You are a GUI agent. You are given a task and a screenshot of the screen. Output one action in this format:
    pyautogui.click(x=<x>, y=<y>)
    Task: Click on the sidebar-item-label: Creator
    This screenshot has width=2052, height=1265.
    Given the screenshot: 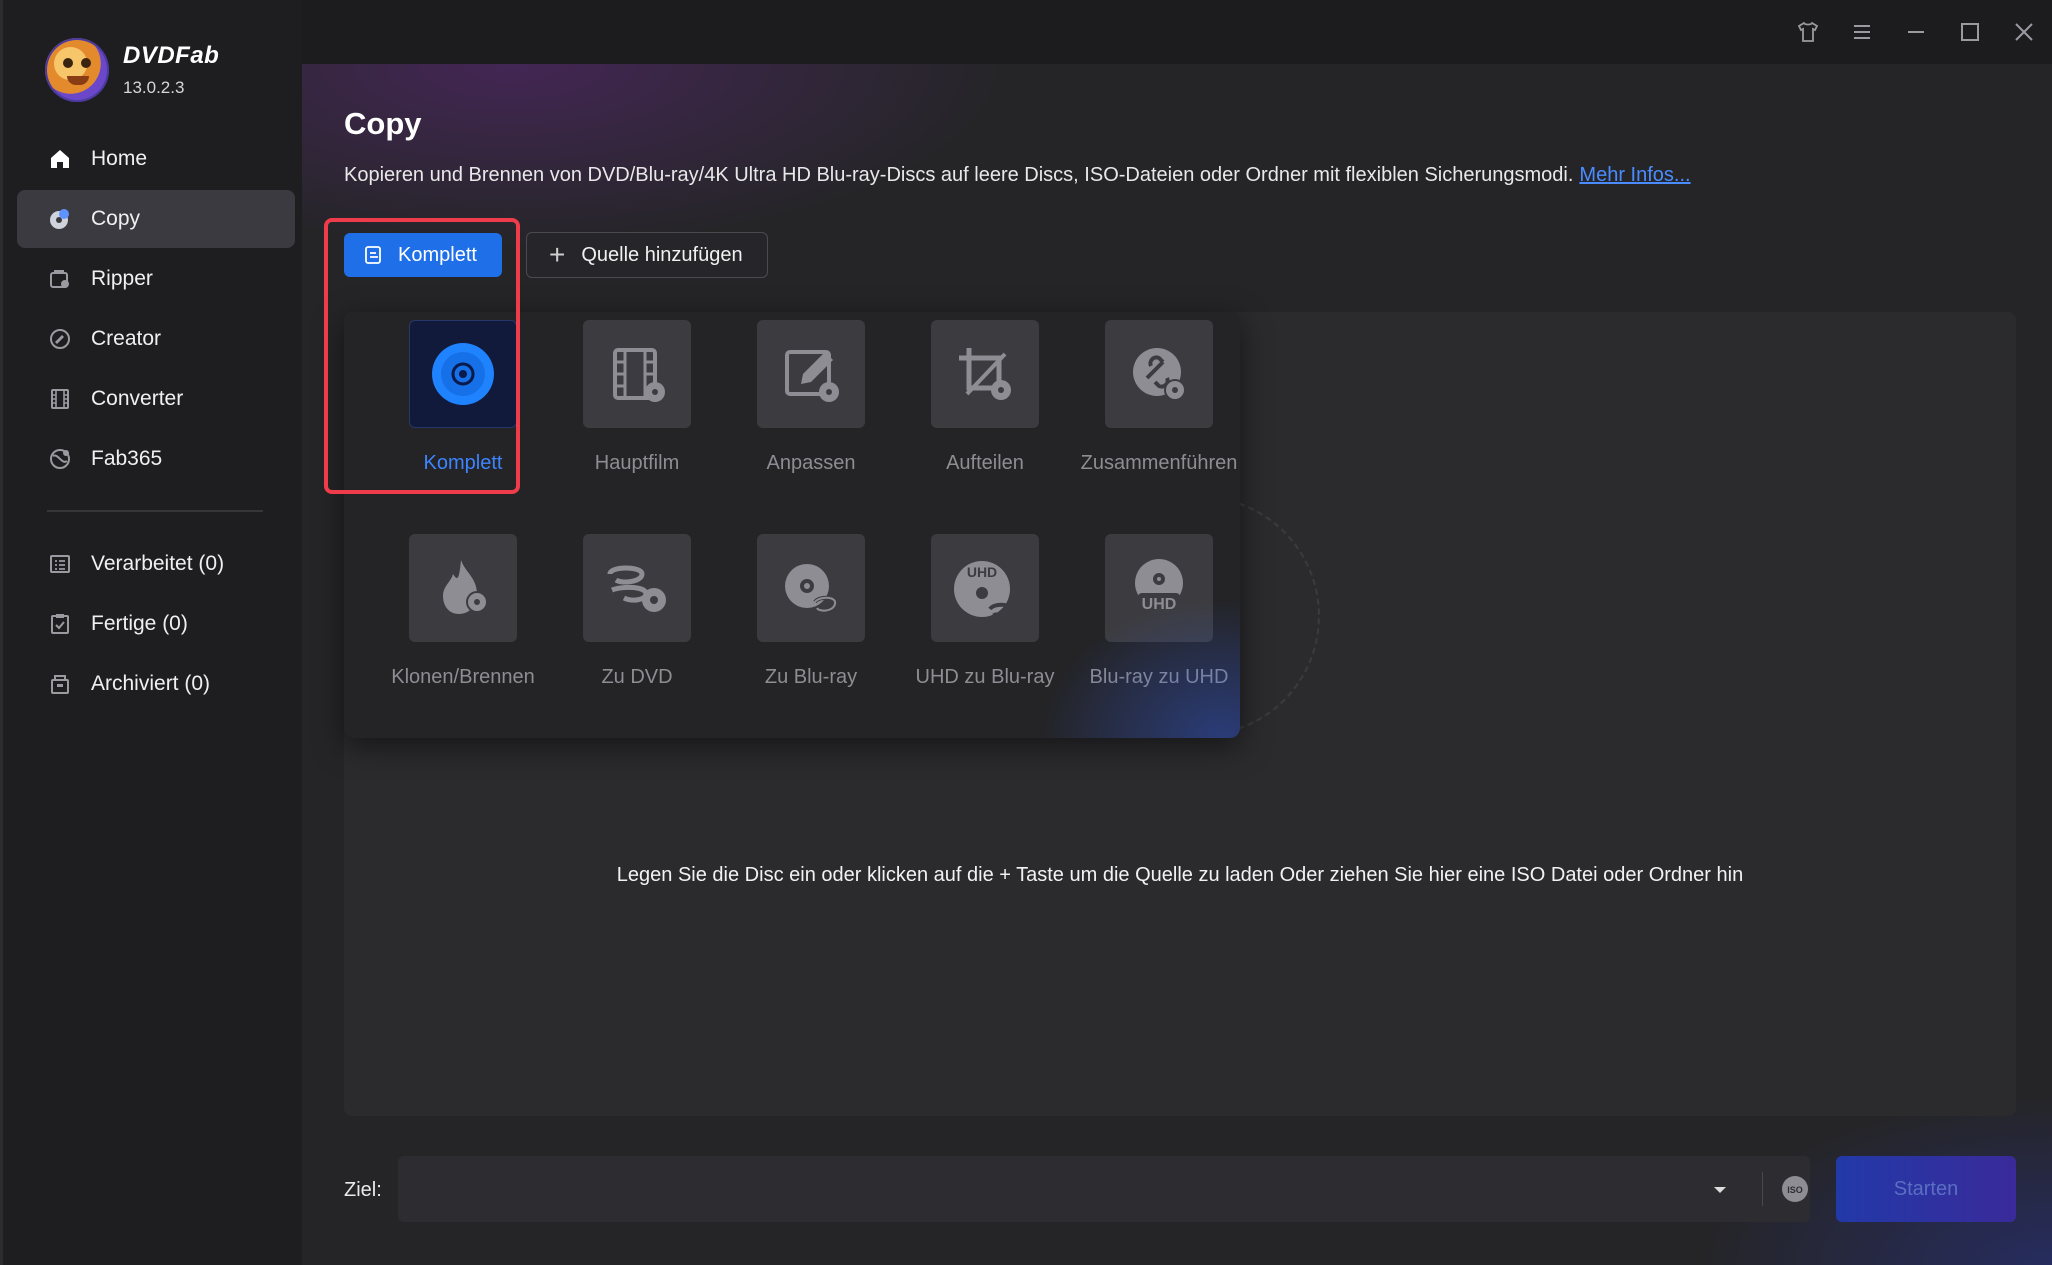 What is the action you would take?
    pyautogui.click(x=126, y=338)
    